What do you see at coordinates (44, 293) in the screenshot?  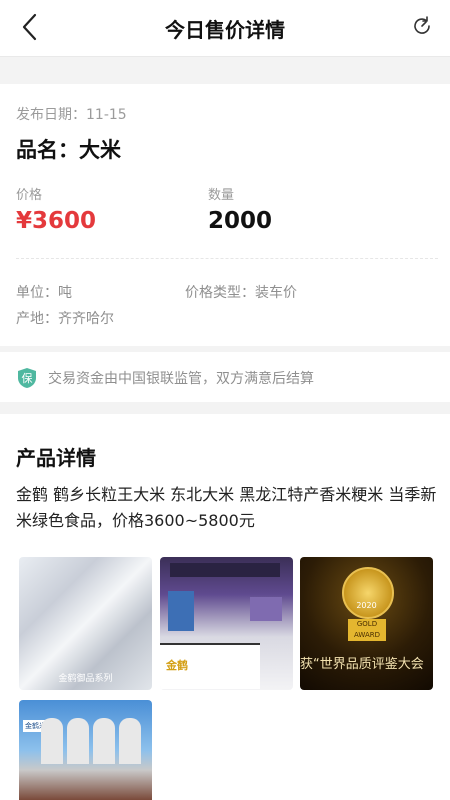 I see `unit-info: 单位：吨` at bounding box center [44, 293].